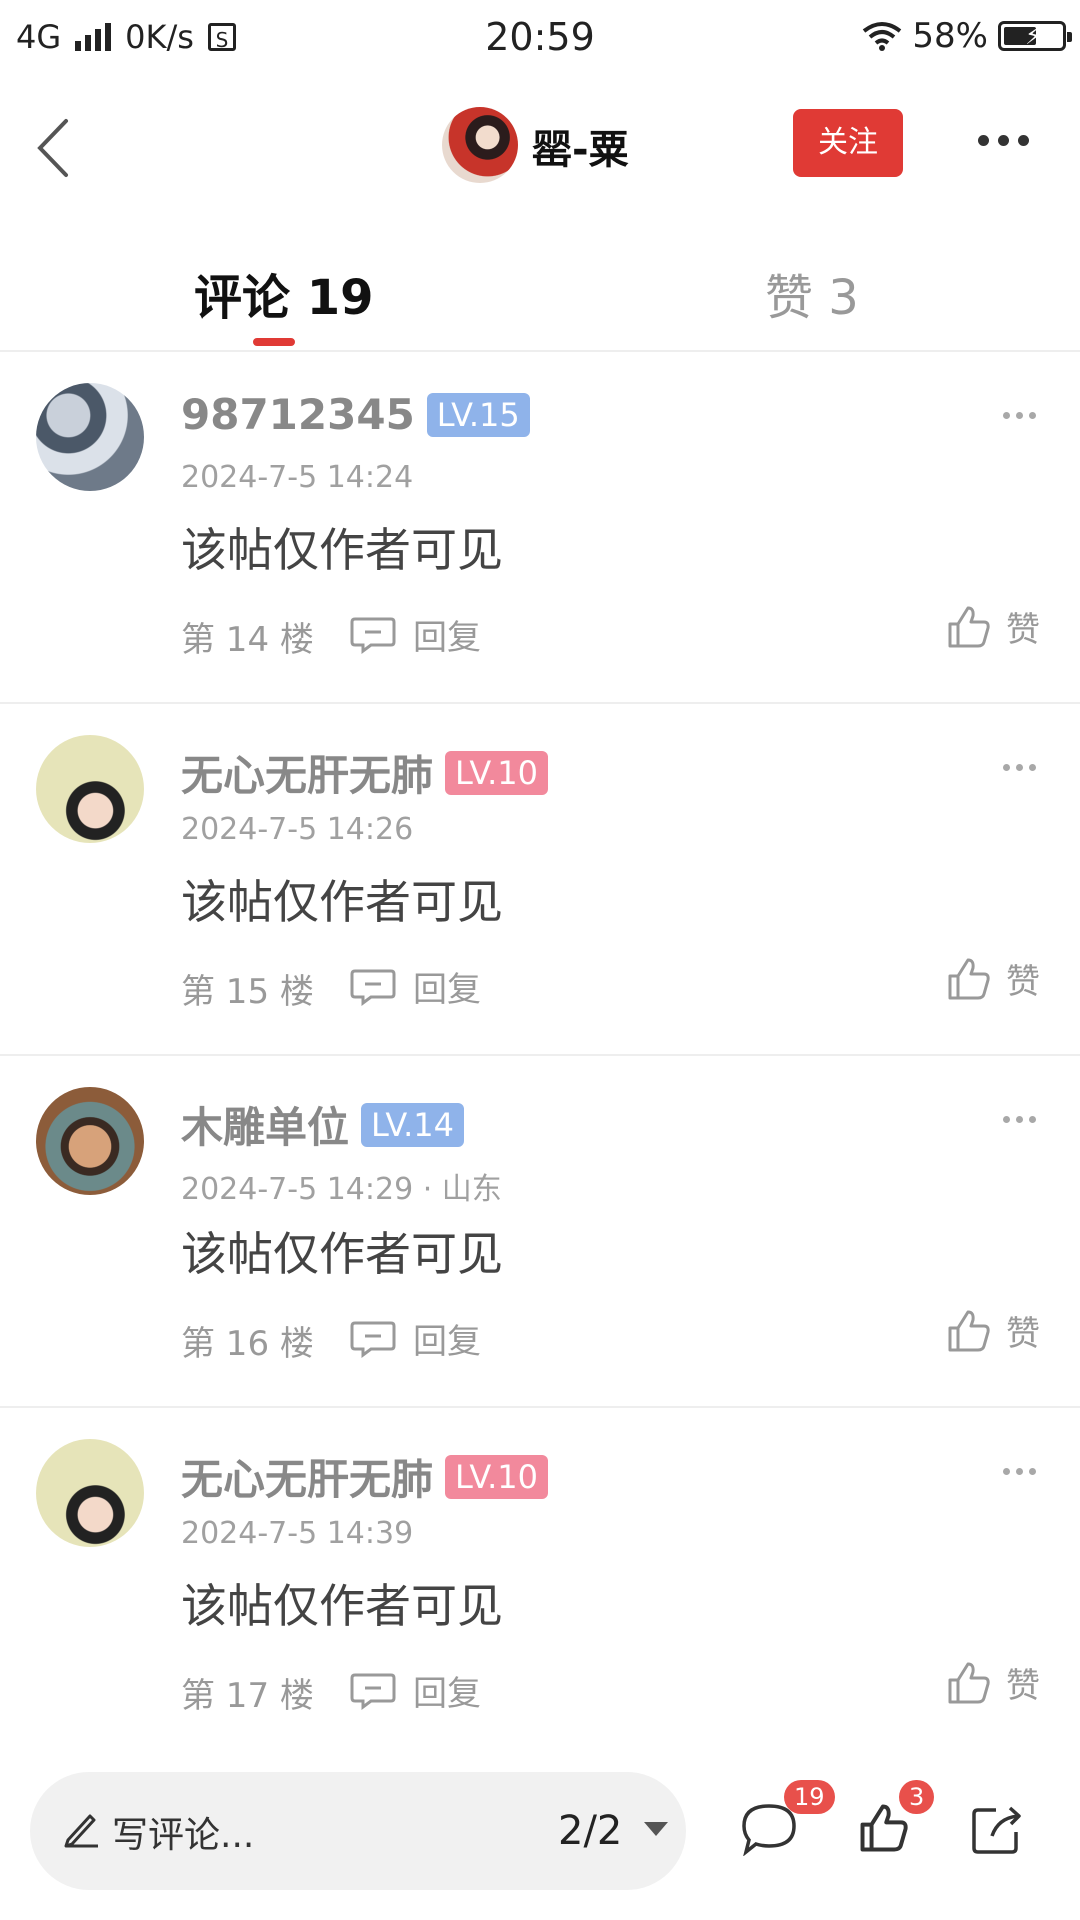 Image resolution: width=1080 pixels, height=1920 pixels. What do you see at coordinates (540, 37) in the screenshot?
I see `status-bar: 4G 0K/s S 20:59 58% ⚡` at bounding box center [540, 37].